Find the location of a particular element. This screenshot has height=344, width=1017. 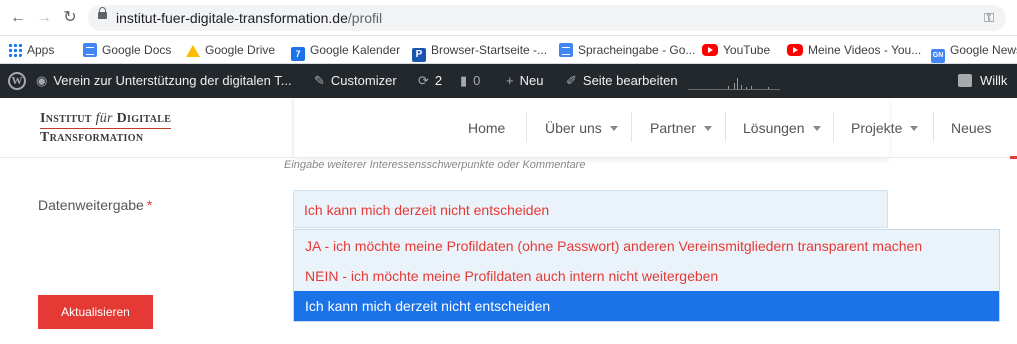

datenweitergabe-select: Ich kann mich derzeit nicht entscheiden is located at coordinates (590, 209).